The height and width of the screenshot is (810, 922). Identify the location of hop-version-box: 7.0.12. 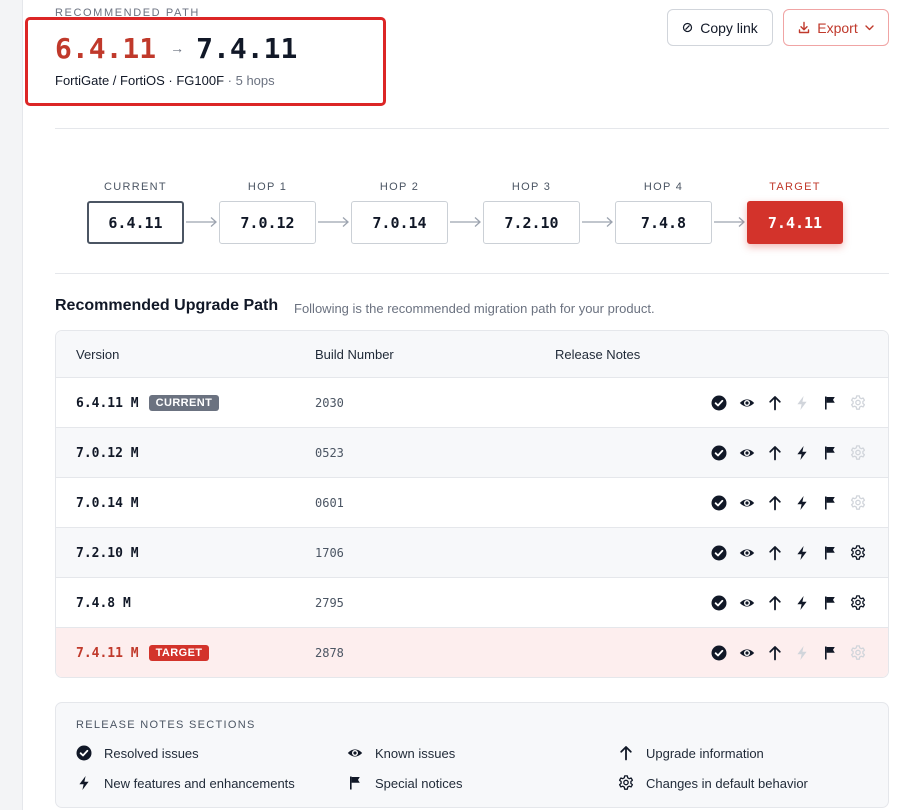
(267, 222).